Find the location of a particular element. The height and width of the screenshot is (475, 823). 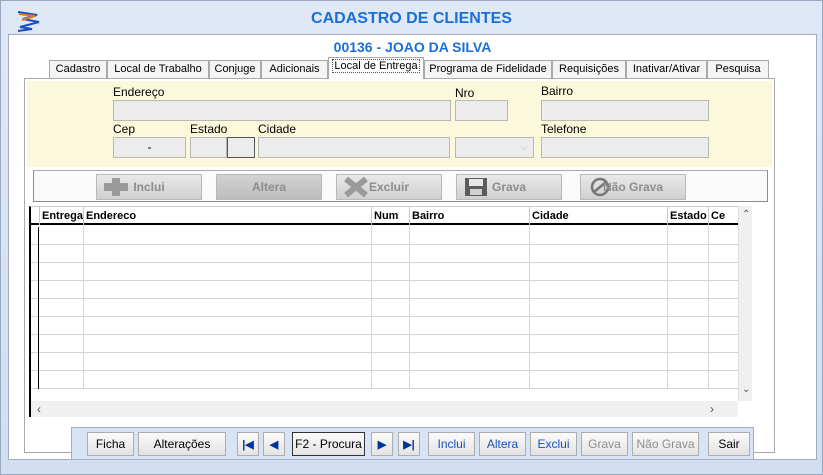

grava-button: Grava is located at coordinates (509, 187).